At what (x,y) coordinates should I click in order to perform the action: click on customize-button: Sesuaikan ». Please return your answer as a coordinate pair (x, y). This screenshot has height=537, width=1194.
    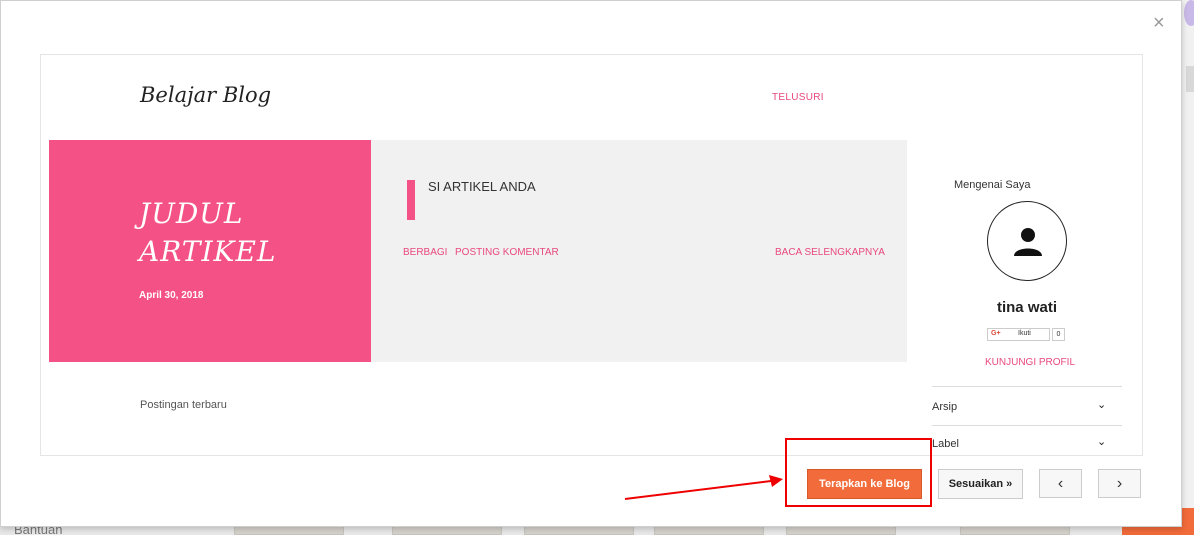
    Looking at the image, I should click on (980, 484).